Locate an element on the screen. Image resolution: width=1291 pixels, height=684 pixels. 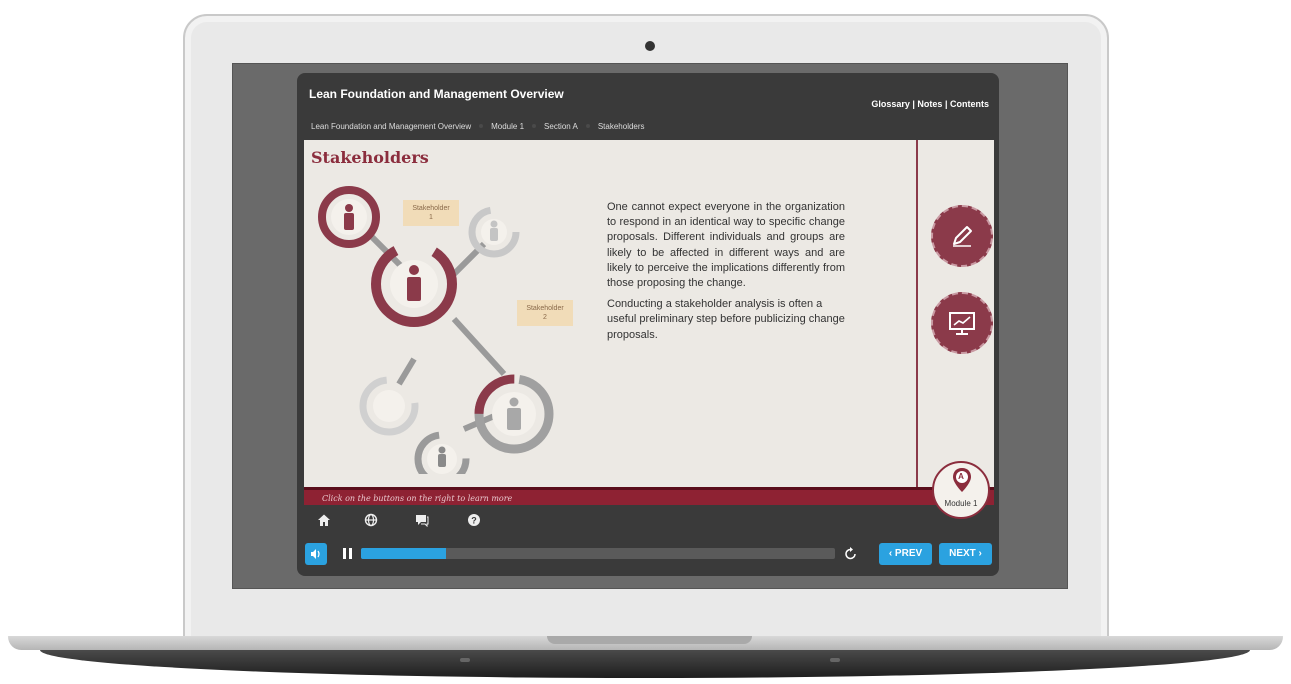
breadcrumb-course: Lean Foundation and Management Overview is located at coordinates (391, 126).